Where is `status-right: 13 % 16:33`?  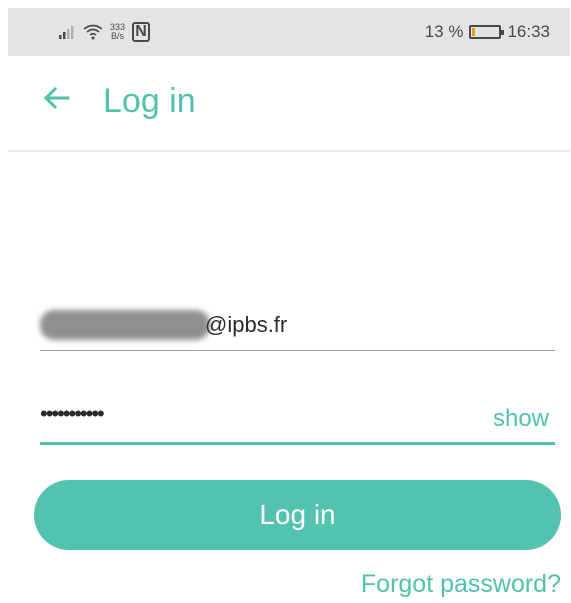 status-right: 13 % 16:33 is located at coordinates (487, 32).